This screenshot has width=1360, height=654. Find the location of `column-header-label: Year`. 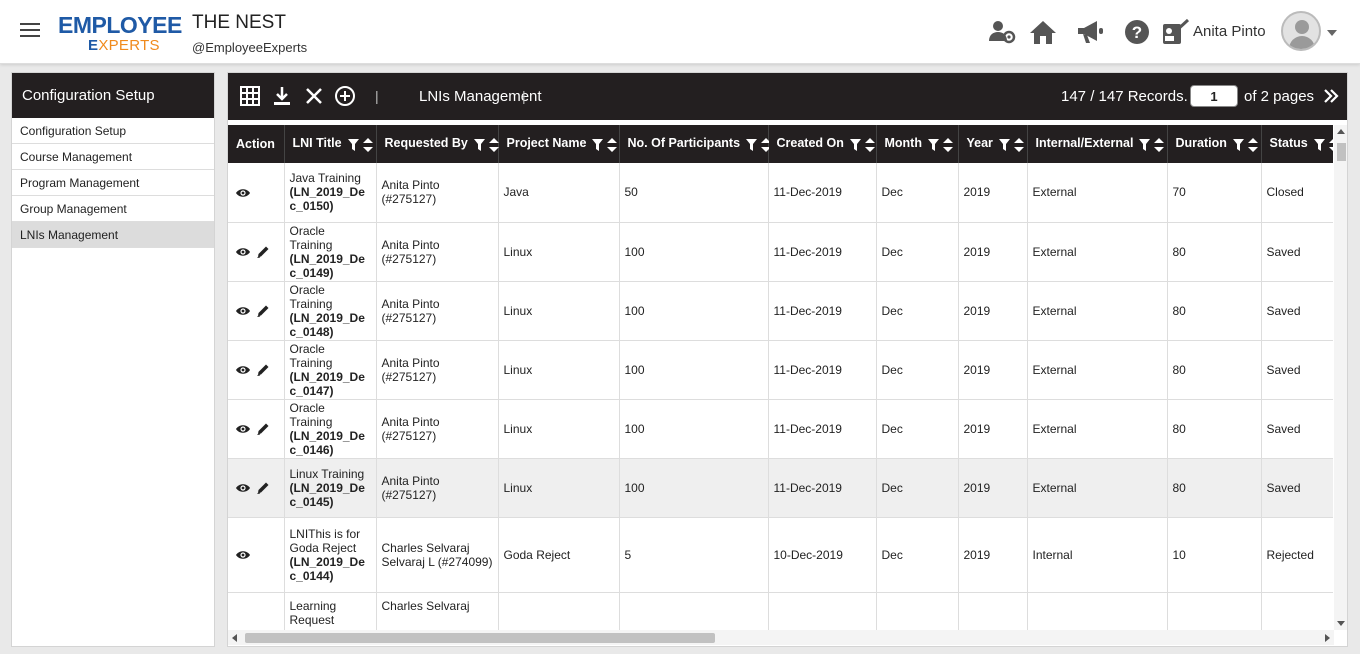

column-header-label: Year is located at coordinates (979, 143).